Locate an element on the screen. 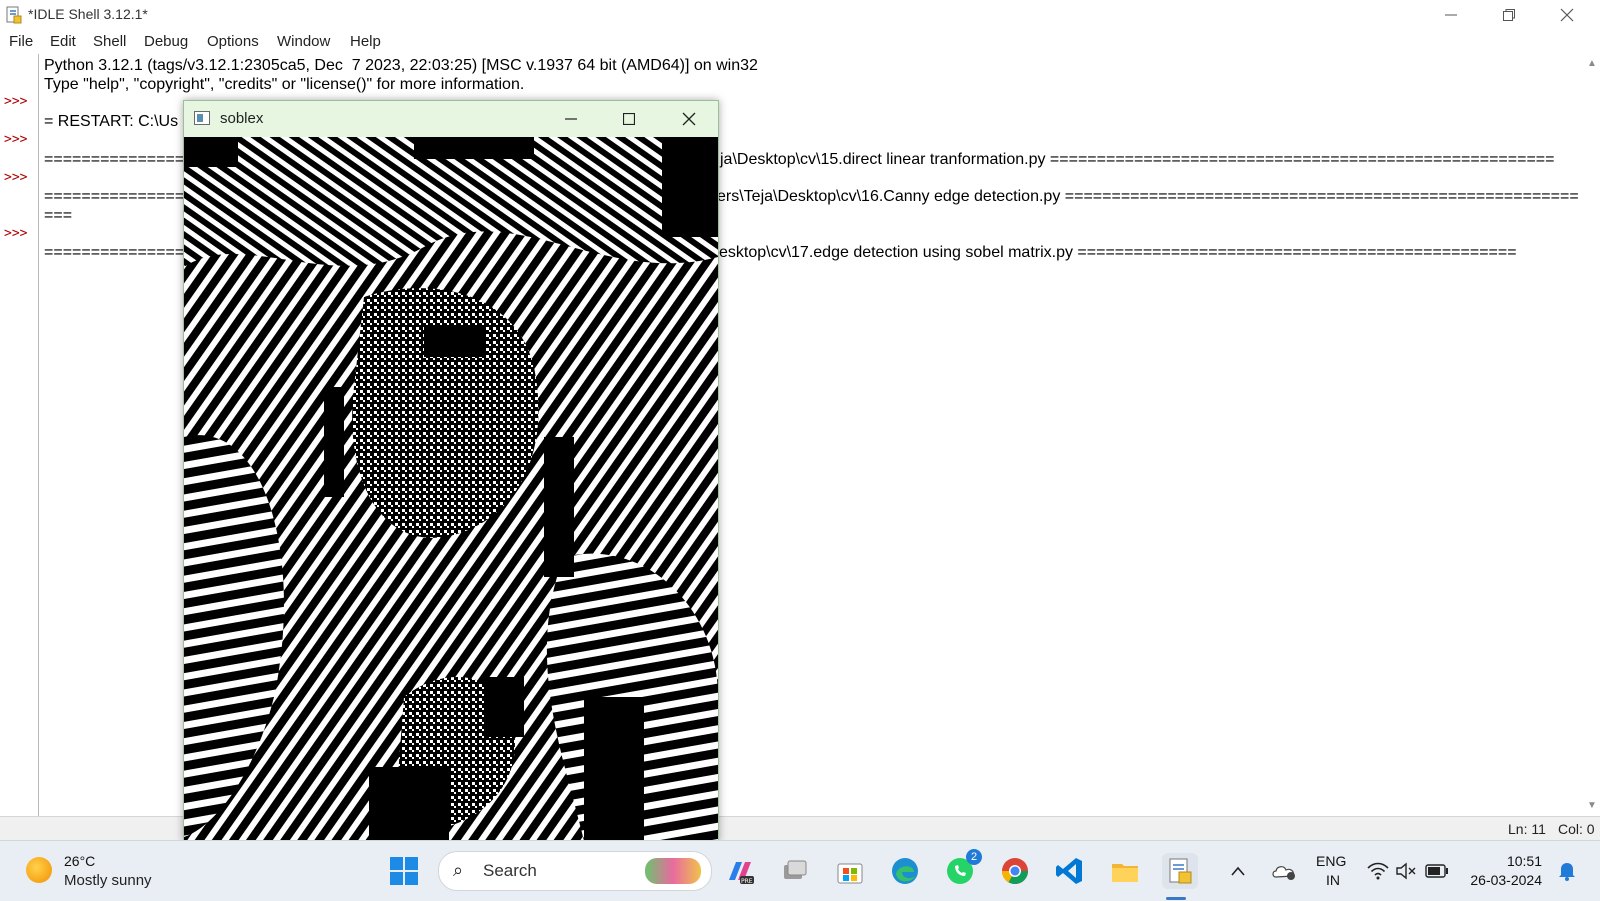 This screenshot has height=901, width=1600. onedrive-tray is located at coordinates (1284, 871).